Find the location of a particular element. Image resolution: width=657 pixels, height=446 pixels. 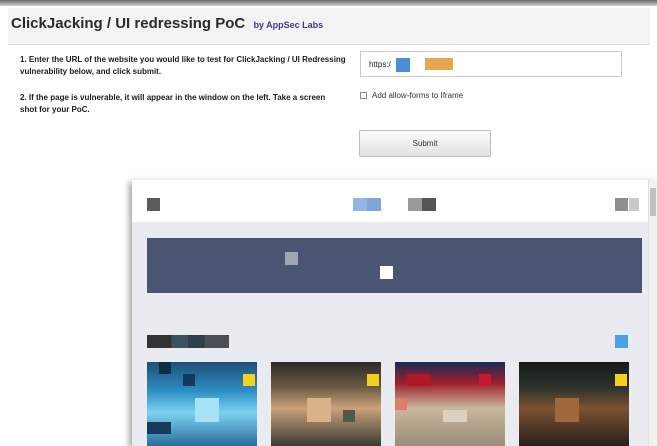

url-input: https:/ is located at coordinates (491, 64).